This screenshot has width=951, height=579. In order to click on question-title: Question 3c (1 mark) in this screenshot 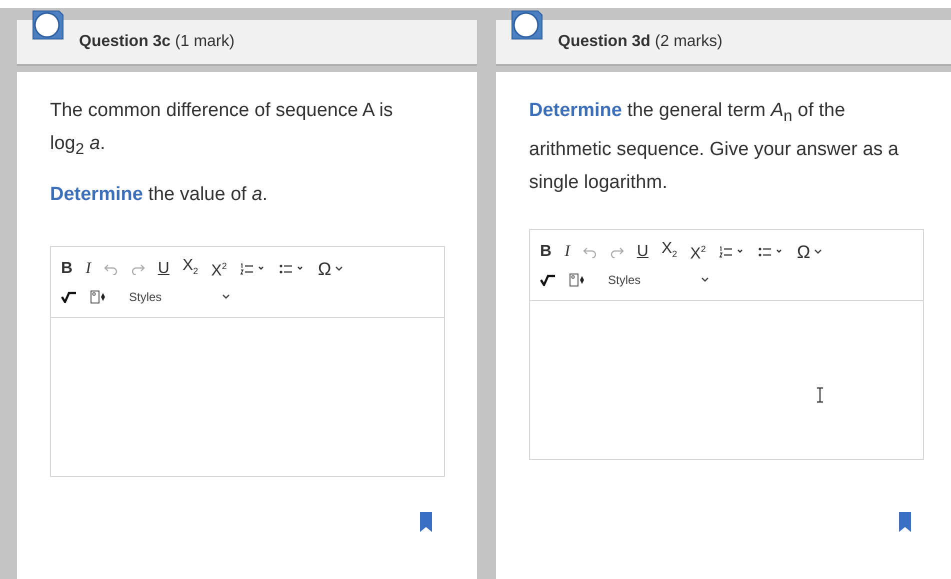, I will do `click(157, 42)`.